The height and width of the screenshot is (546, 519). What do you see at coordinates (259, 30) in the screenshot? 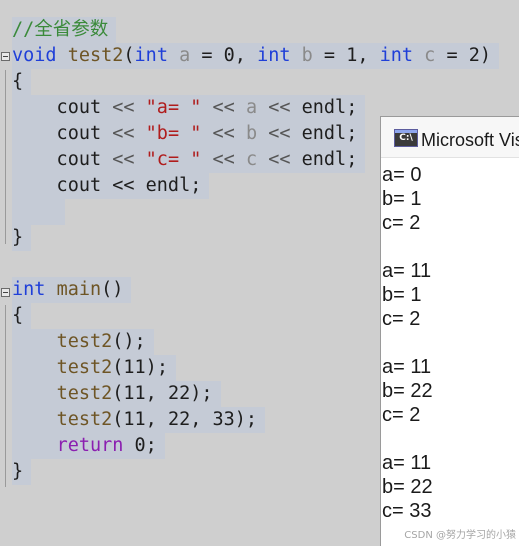
I see `code-line: //全省参数` at bounding box center [259, 30].